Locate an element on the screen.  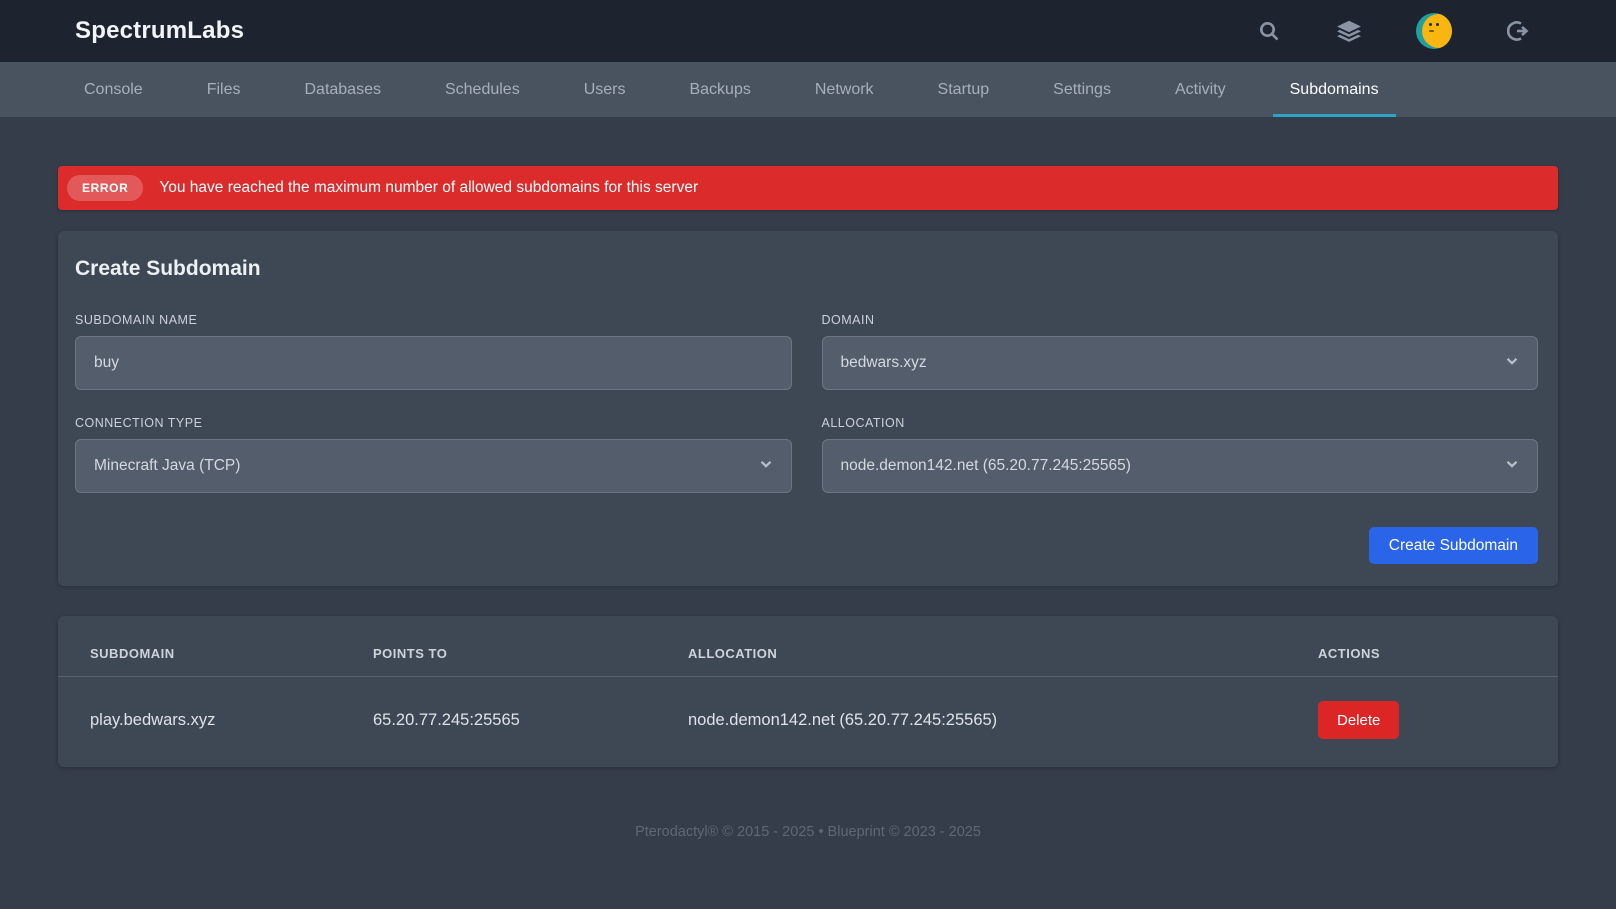
tab-backups: Backups is located at coordinates (719, 89).